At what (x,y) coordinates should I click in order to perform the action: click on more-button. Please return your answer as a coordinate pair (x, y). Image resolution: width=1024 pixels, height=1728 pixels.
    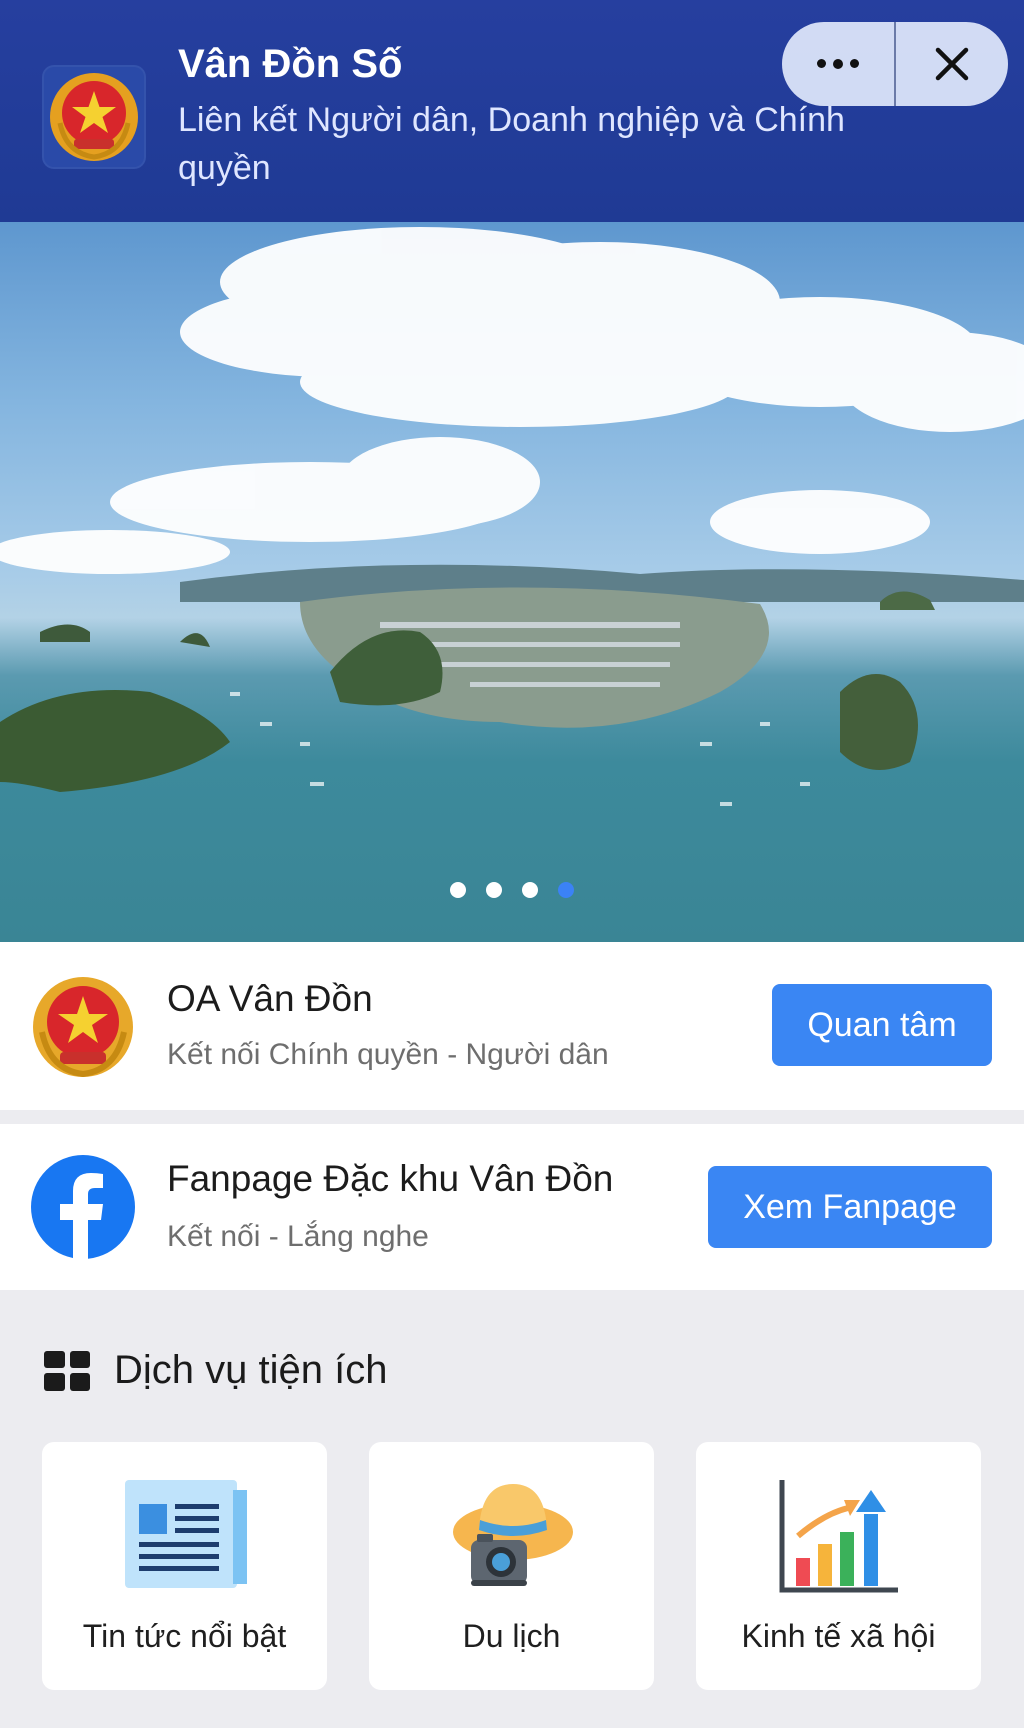
    Looking at the image, I should click on (838, 64).